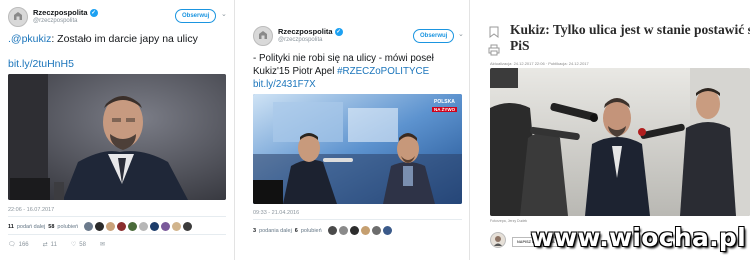 The image size is (750, 260). Describe the element at coordinates (357, 149) in the screenshot. I see `tweet-photo: POLSKA NA ŻYWO` at that location.